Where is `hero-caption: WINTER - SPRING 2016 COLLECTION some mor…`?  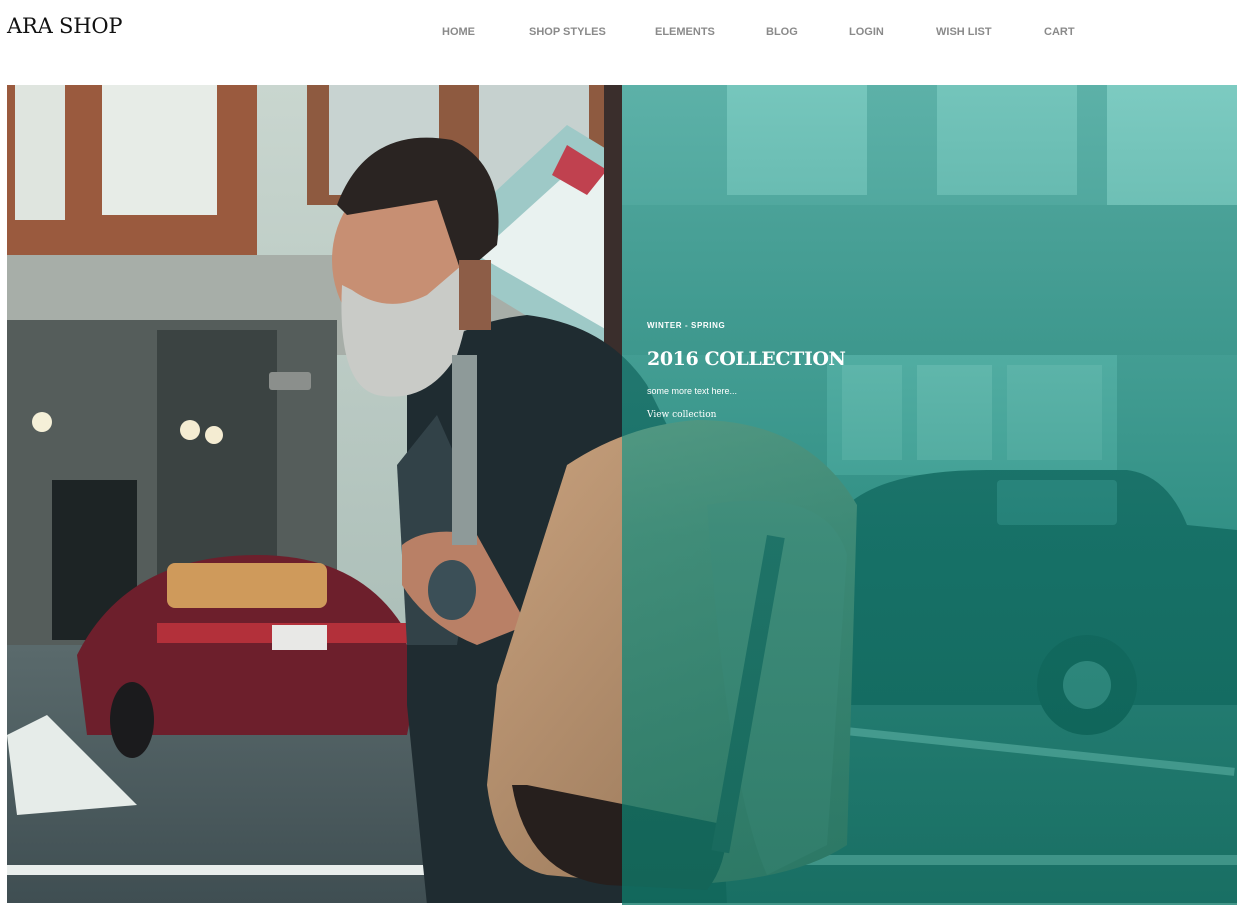 hero-caption: WINTER - SPRING 2016 COLLECTION some mor… is located at coordinates (746, 371).